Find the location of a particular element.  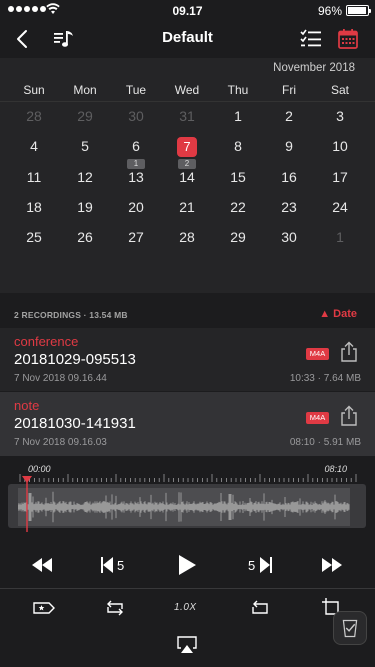

calendar-day: 20 is located at coordinates (136, 207).